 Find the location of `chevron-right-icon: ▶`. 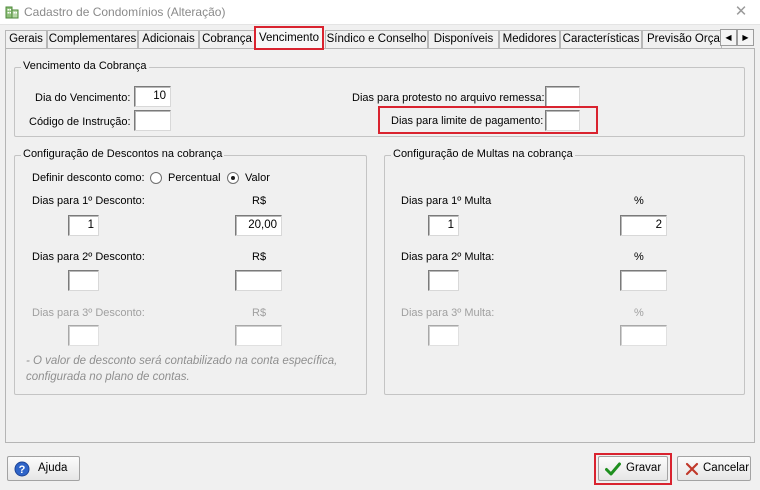

chevron-right-icon: ▶ is located at coordinates (745, 37).